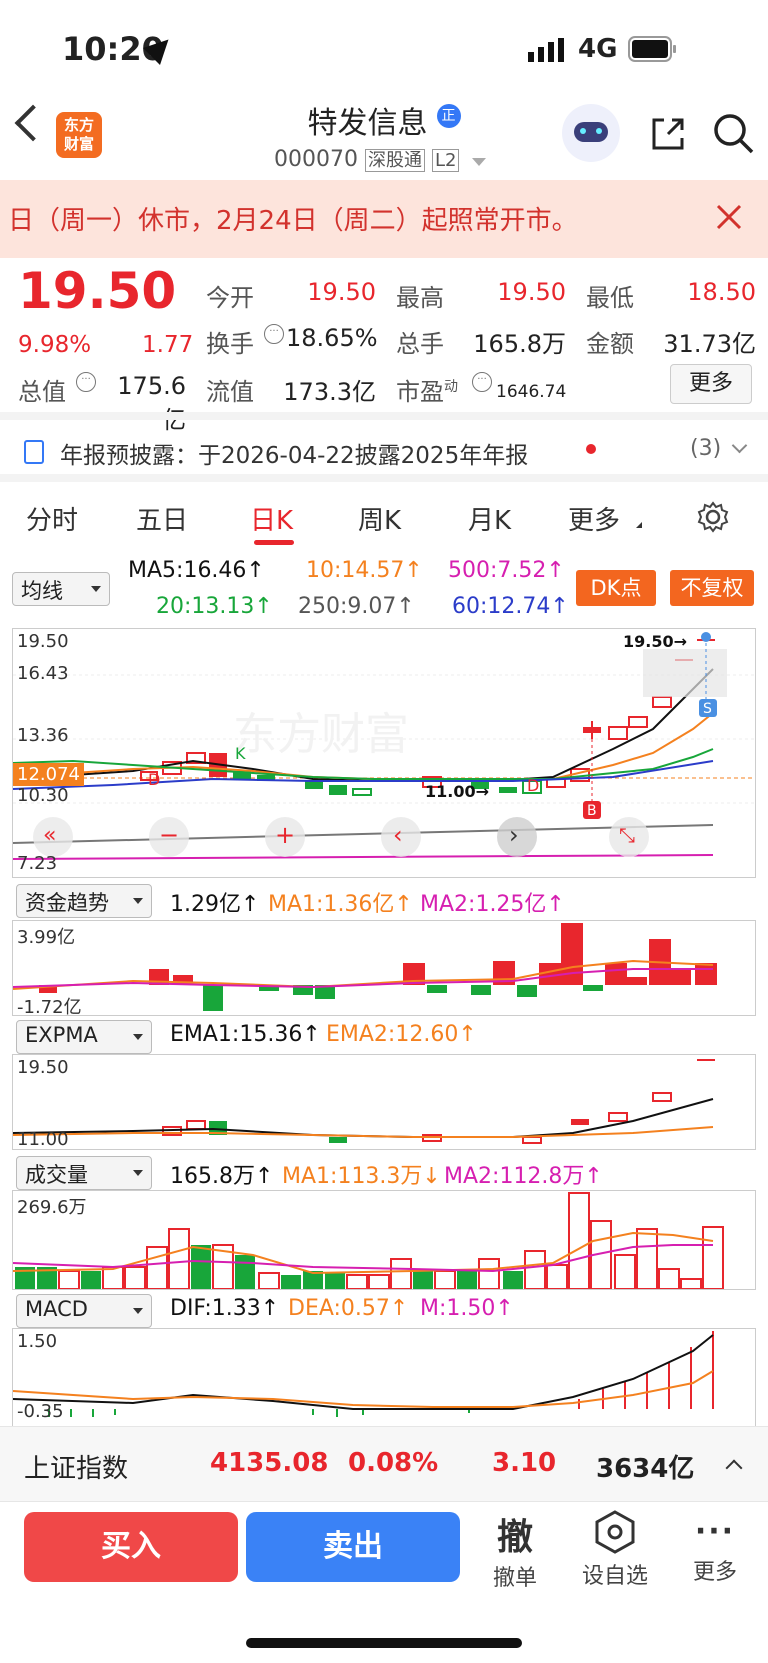 This screenshot has height=1663, width=768. I want to click on volume-ma2-line, so click(363, 1258).